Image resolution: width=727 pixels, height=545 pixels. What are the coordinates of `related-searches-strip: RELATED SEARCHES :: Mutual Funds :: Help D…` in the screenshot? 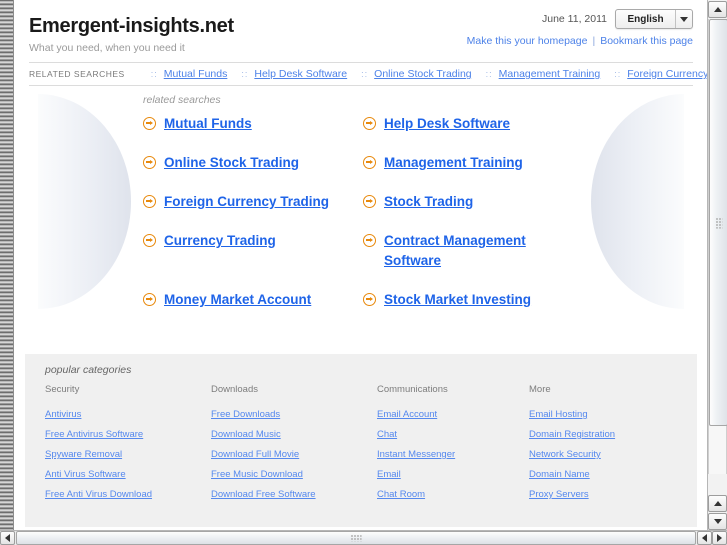 It's located at (368, 74).